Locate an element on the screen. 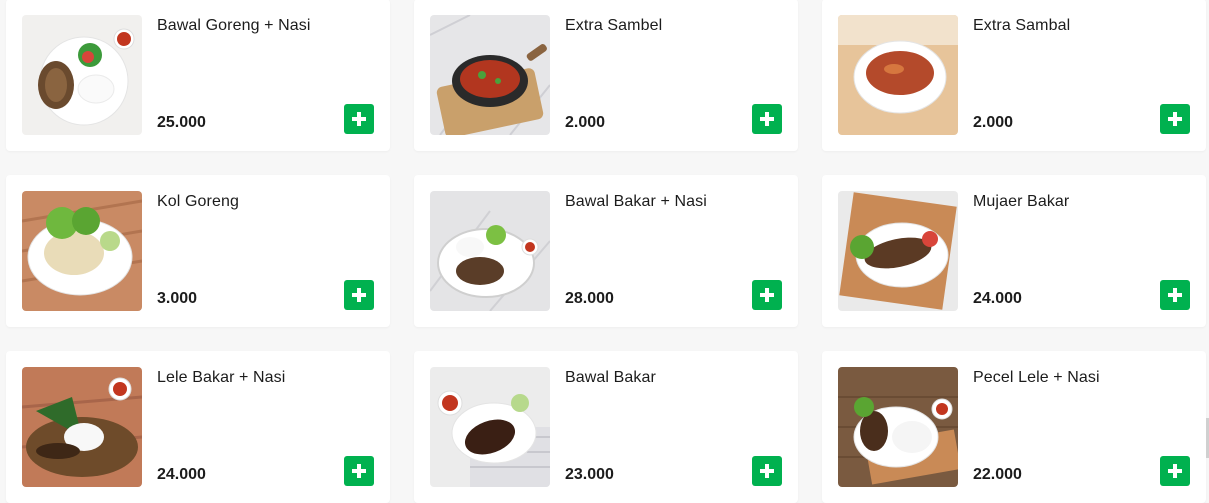 The image size is (1209, 503). menu-item-price: 23.000 is located at coordinates (589, 474).